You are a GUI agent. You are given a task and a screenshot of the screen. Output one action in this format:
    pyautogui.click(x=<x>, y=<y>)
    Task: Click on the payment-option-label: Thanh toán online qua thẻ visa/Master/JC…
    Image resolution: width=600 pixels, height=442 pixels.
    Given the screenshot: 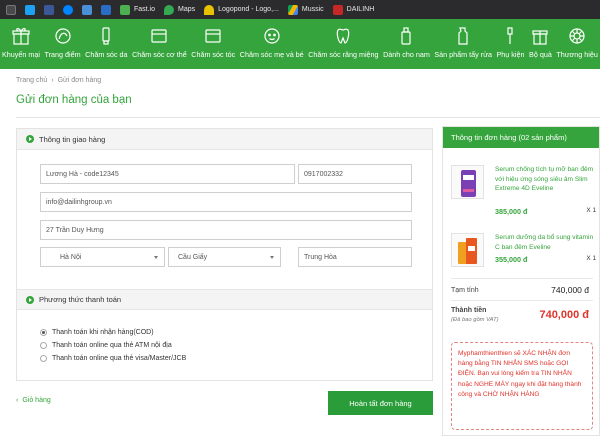 What is the action you would take?
    pyautogui.click(x=119, y=358)
    